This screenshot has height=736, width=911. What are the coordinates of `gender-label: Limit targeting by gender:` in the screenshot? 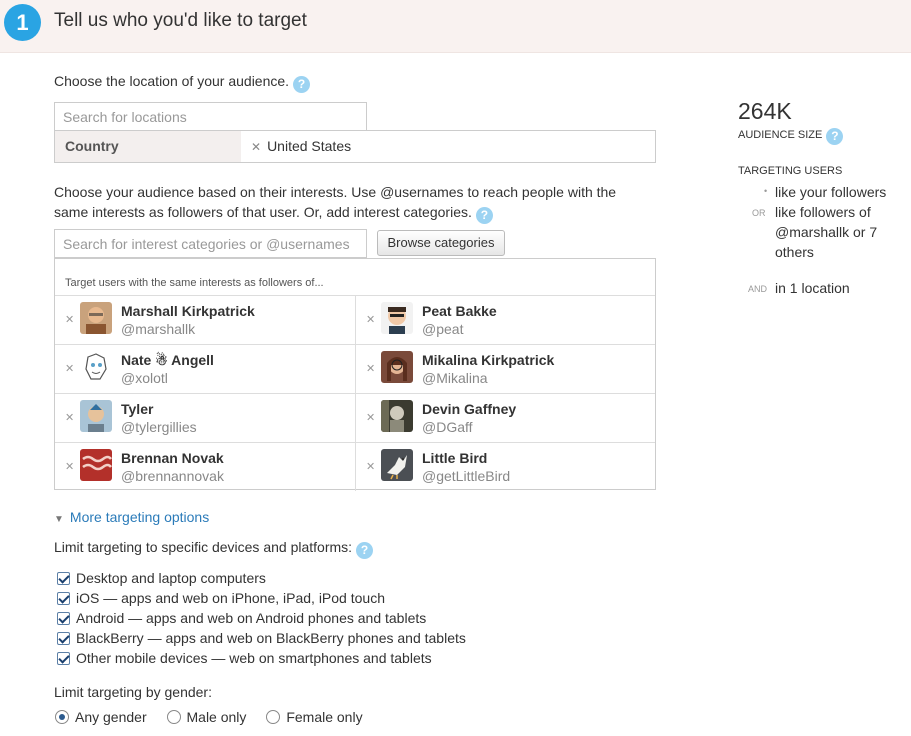 It's located at (133, 692).